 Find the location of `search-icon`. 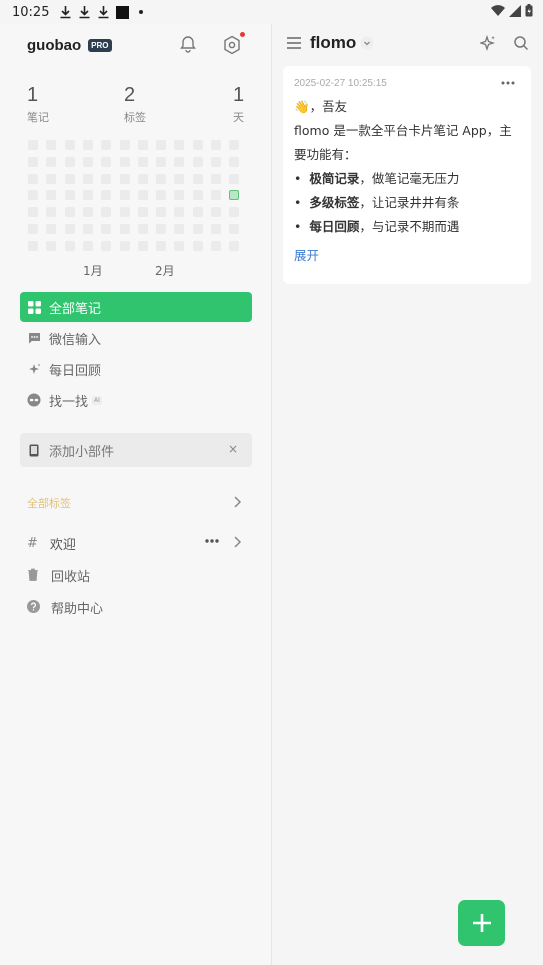

search-icon is located at coordinates (521, 43).